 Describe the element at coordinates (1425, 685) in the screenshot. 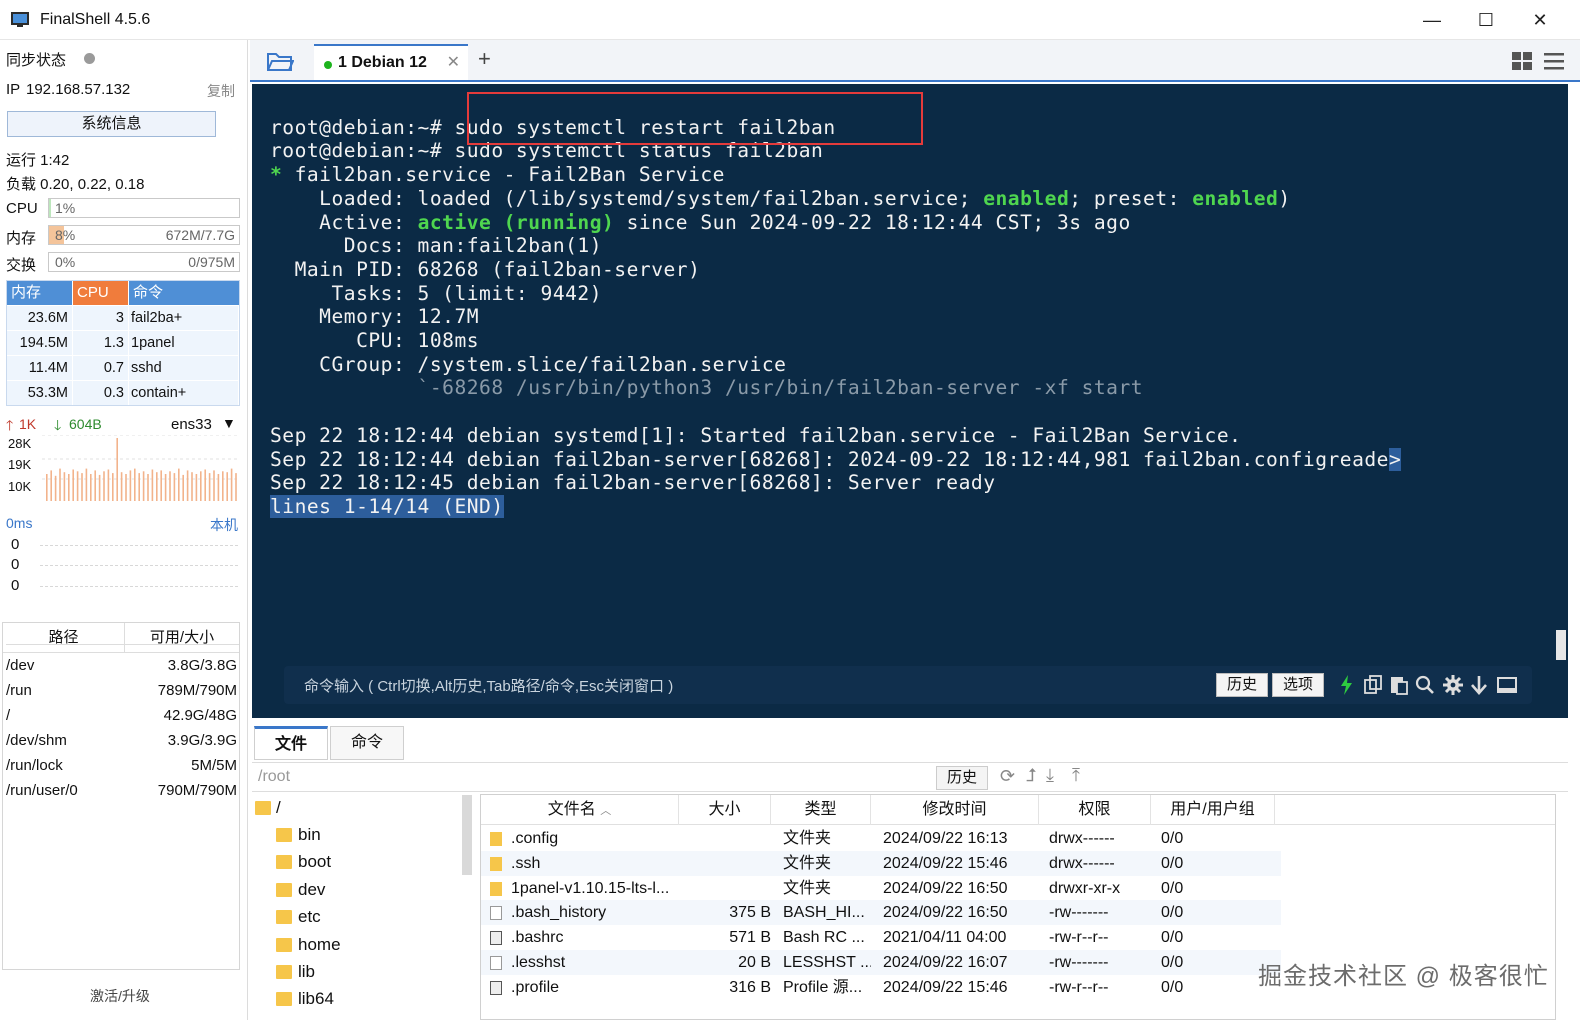

I see `search-icon` at that location.